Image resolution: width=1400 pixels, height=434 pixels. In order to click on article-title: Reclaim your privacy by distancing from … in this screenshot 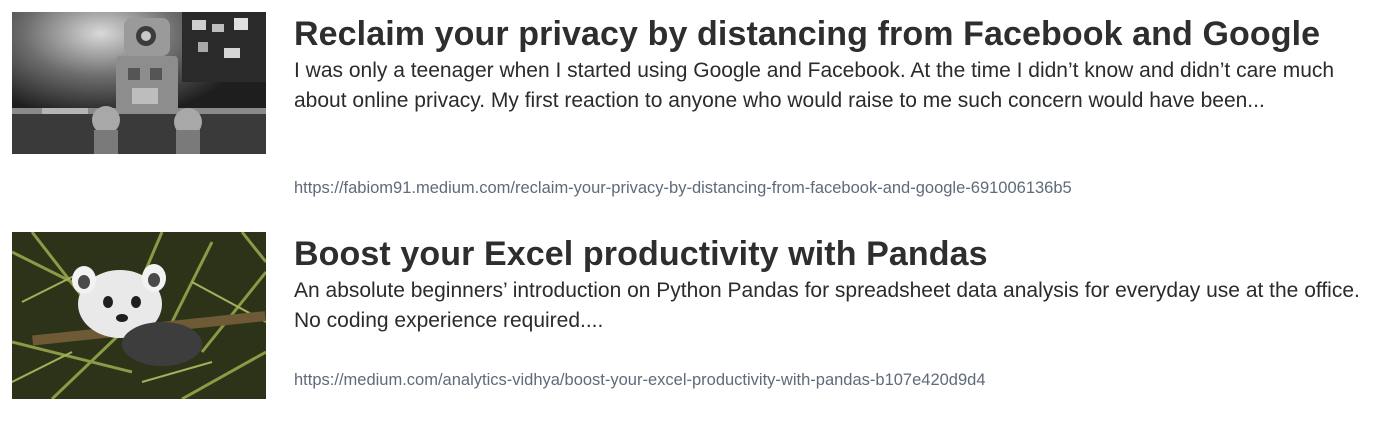, I will do `click(841, 34)`.